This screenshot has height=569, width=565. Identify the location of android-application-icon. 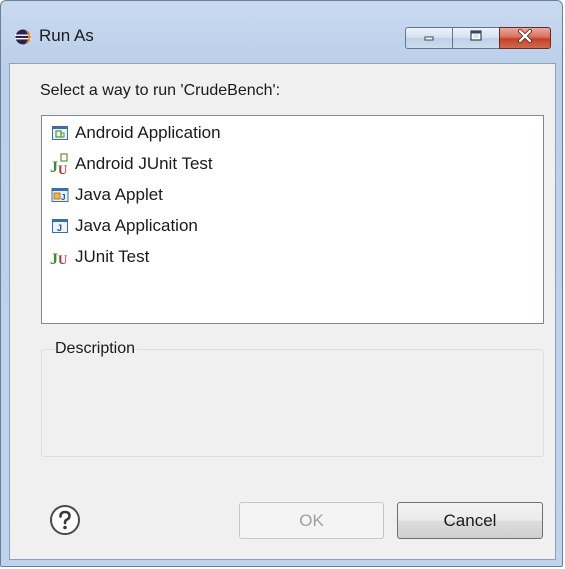
(60, 133).